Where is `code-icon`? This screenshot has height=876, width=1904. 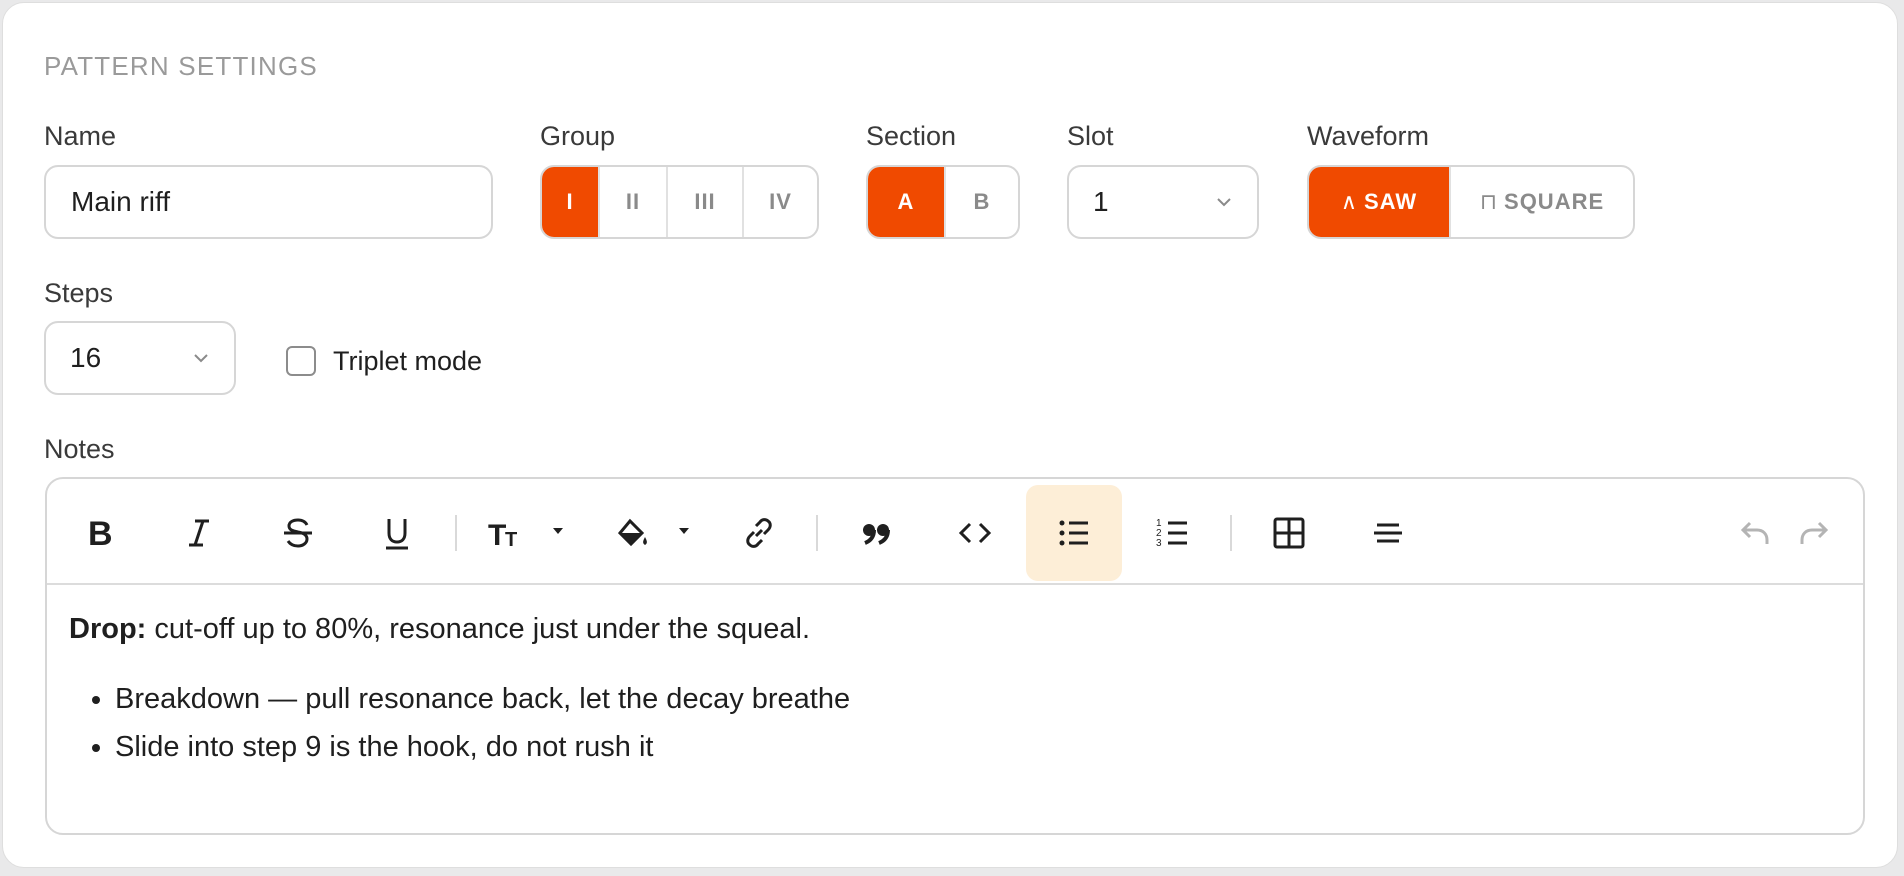 code-icon is located at coordinates (975, 533).